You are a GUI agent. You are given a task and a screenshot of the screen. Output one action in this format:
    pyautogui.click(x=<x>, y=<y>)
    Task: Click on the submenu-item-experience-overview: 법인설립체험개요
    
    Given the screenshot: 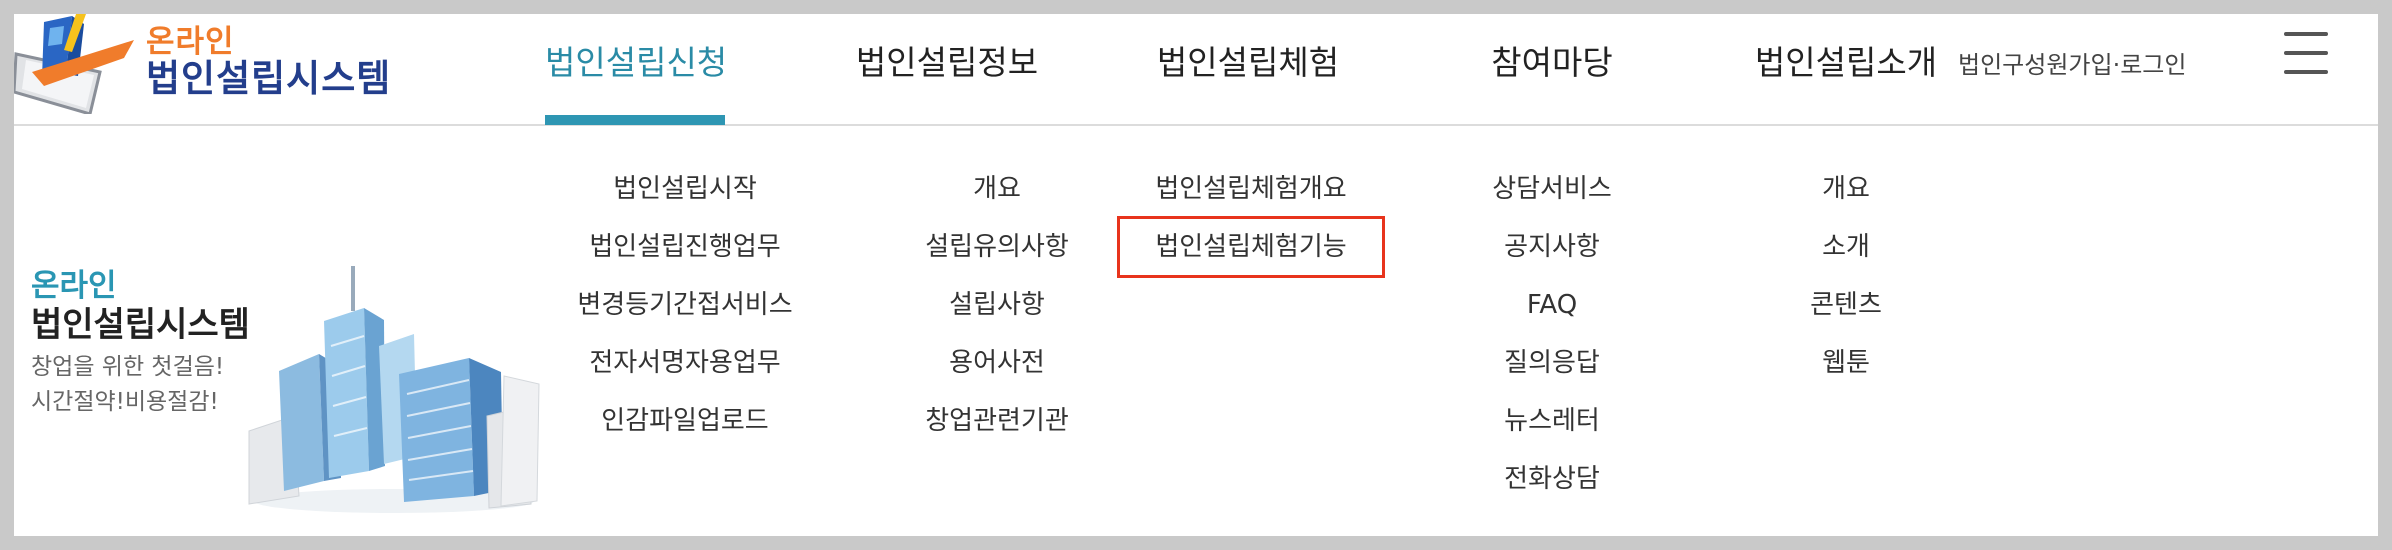 What is the action you would take?
    pyautogui.click(x=1251, y=189)
    